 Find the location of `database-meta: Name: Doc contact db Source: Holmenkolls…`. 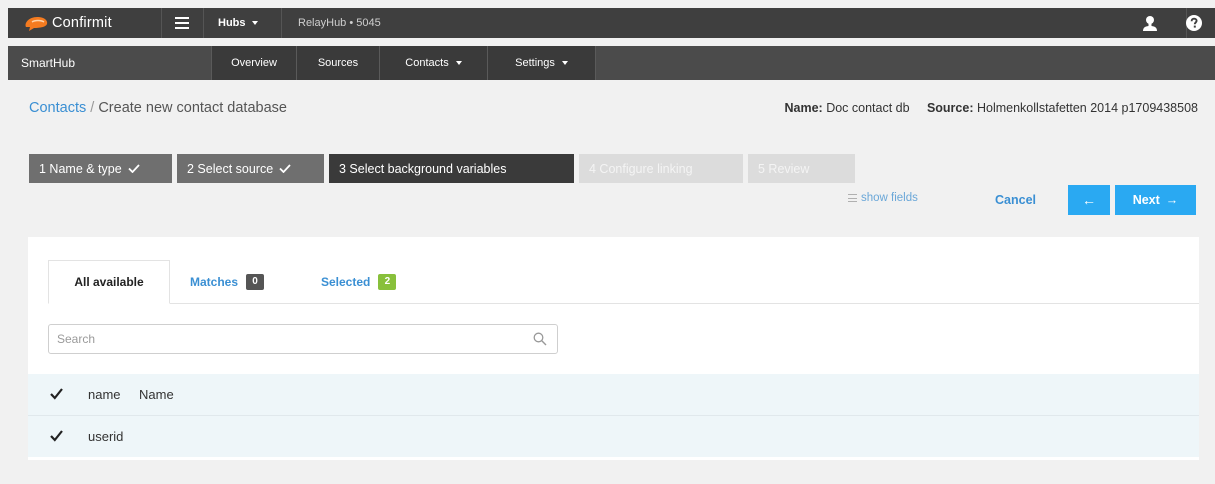

database-meta: Name: Doc contact db Source: Holmenkolls… is located at coordinates (991, 108).